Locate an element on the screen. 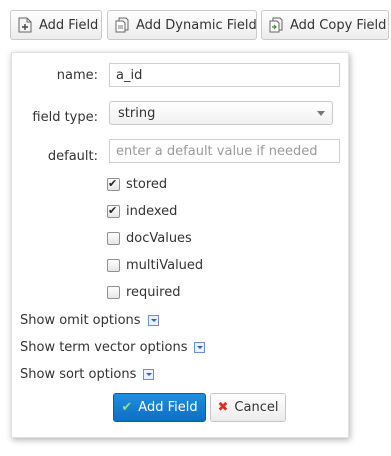 The width and height of the screenshot is (391, 456). checkbox-multivalued: multiValued is located at coordinates (155, 265).